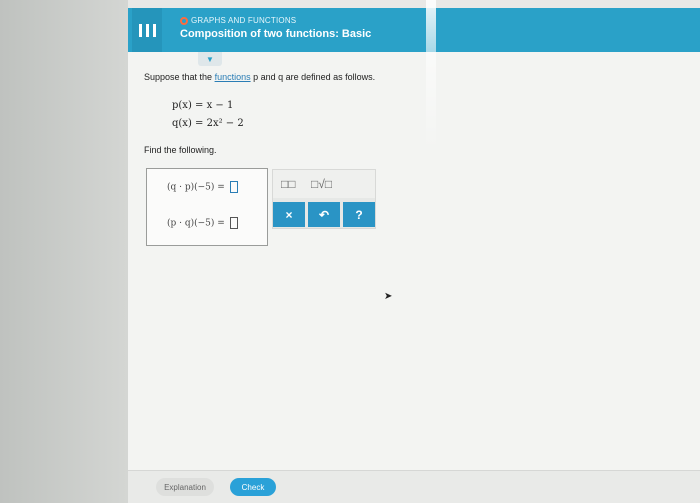 Image resolution: width=700 pixels, height=503 pixels. I want to click on chevron-down-icon: ▼, so click(210, 59).